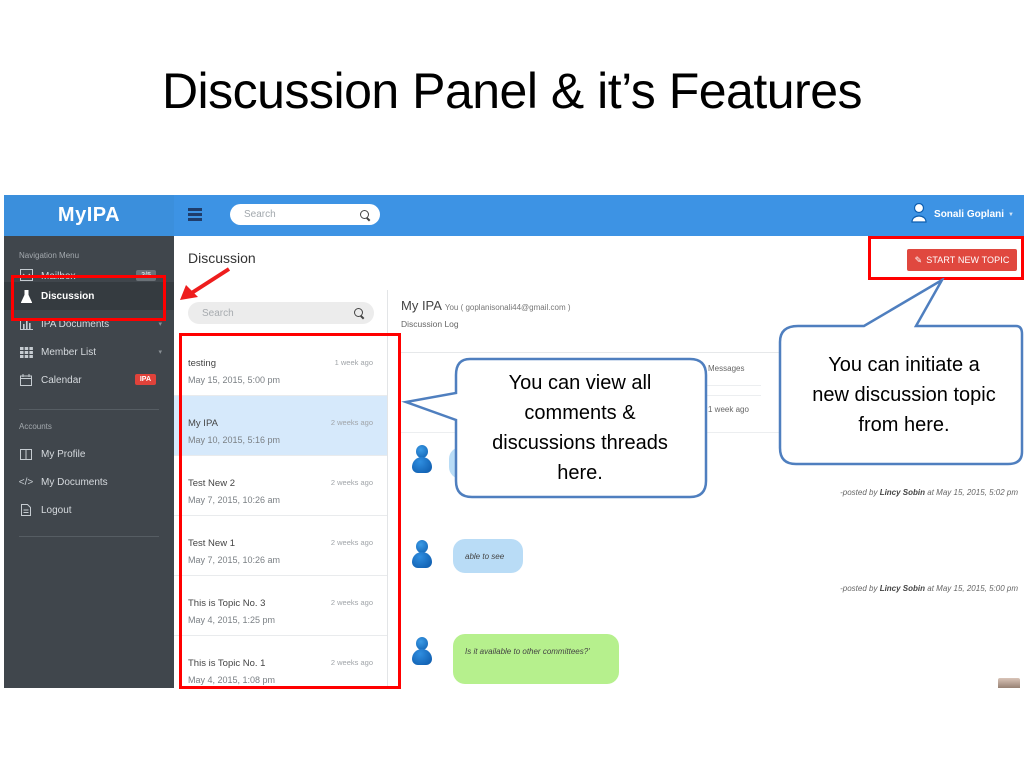  I want to click on grid-icon, so click(26, 352).